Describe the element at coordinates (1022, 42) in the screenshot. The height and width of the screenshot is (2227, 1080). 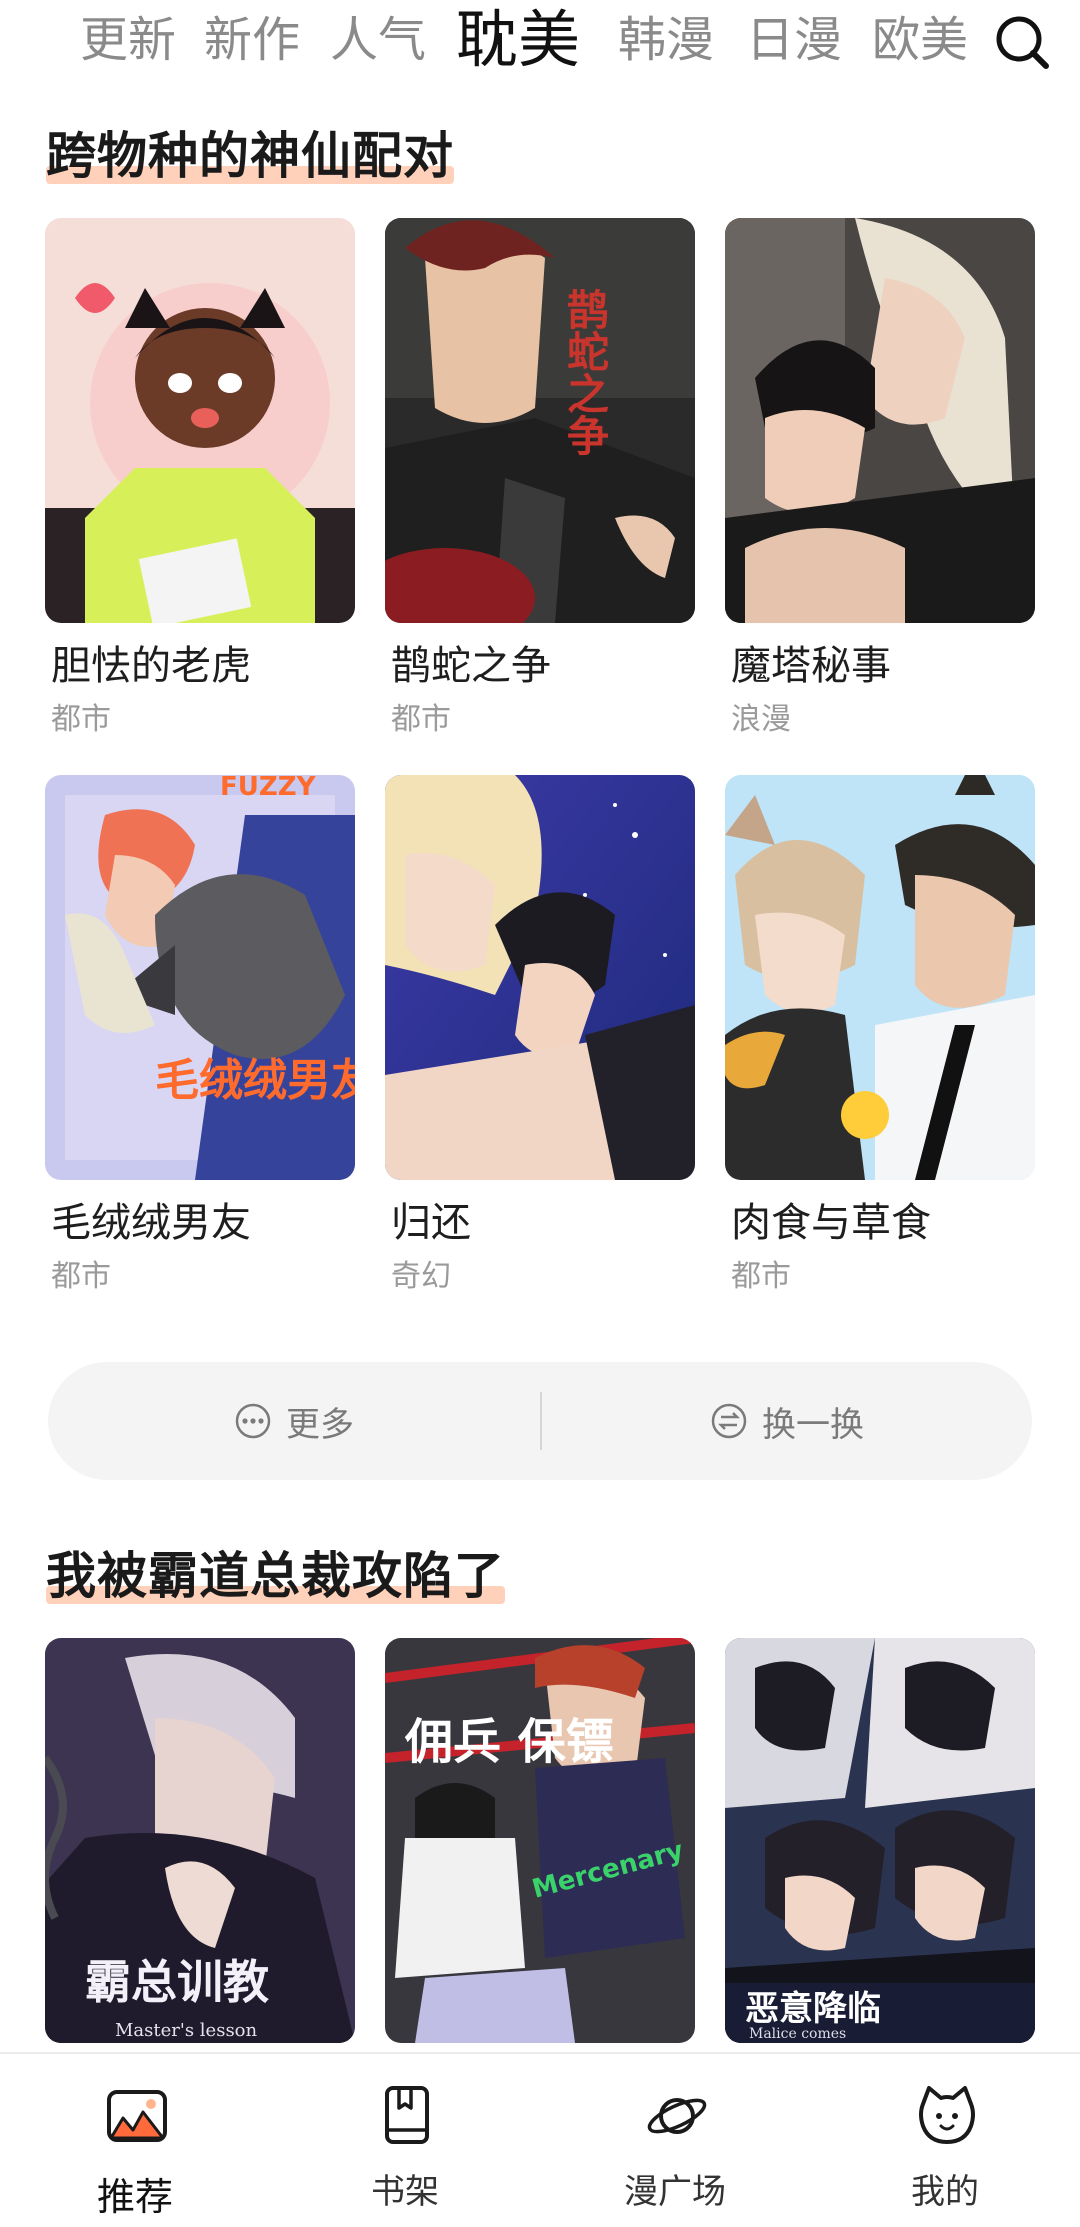
I see `search-icon` at that location.